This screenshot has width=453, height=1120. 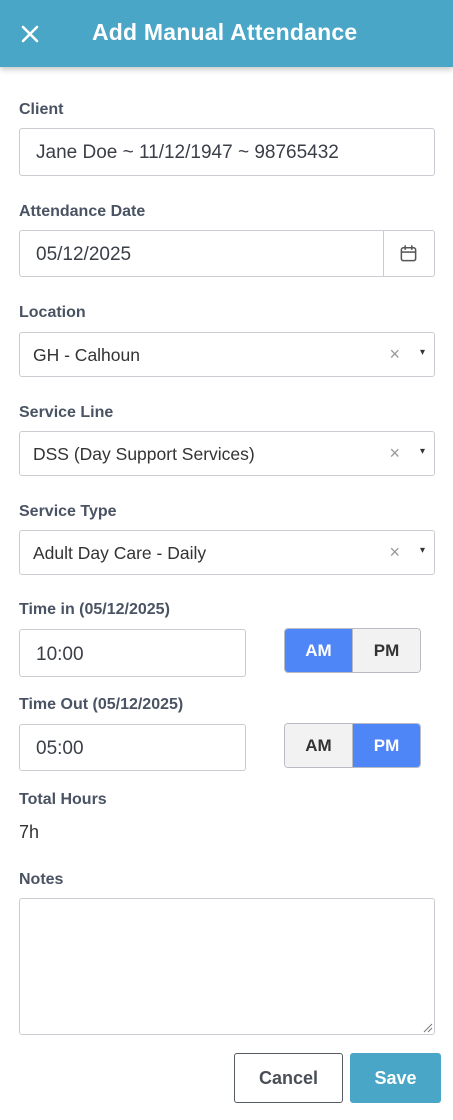 I want to click on service-line-select: DSS (Day Support Services) × ▾, so click(x=227, y=453).